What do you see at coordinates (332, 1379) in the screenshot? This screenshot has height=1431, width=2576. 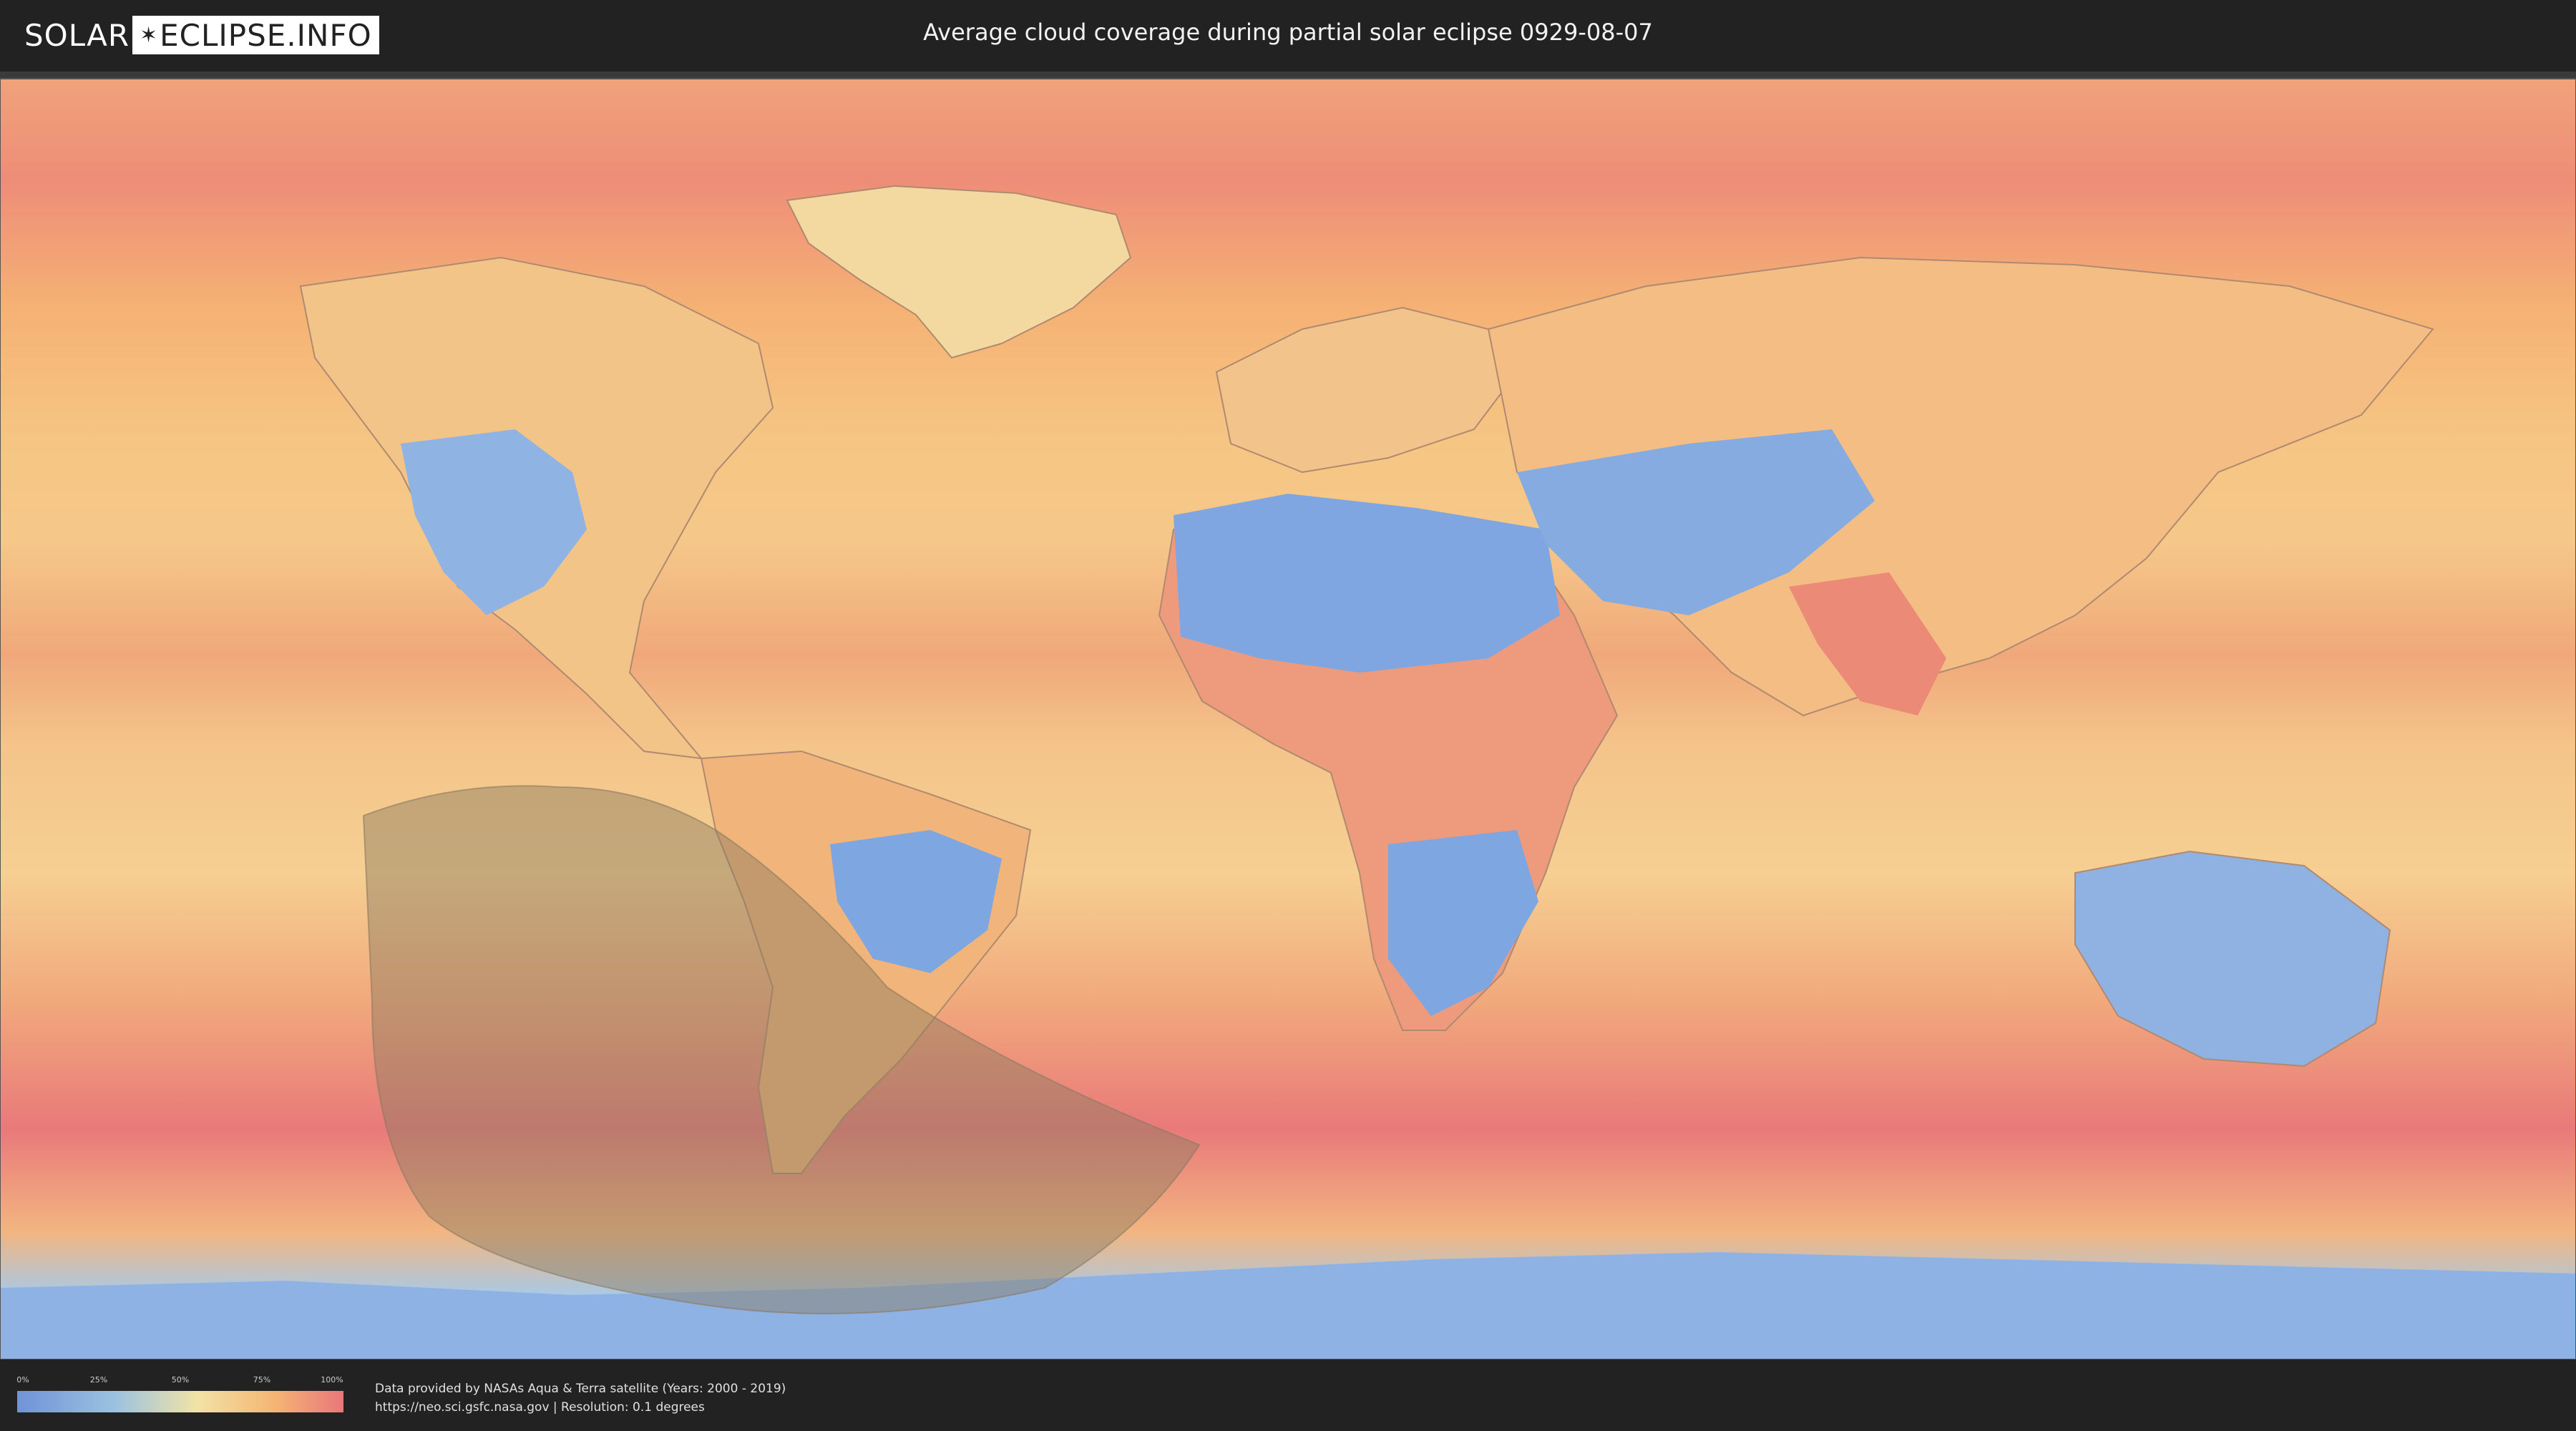 I see `legend-tick-100: 100%` at bounding box center [332, 1379].